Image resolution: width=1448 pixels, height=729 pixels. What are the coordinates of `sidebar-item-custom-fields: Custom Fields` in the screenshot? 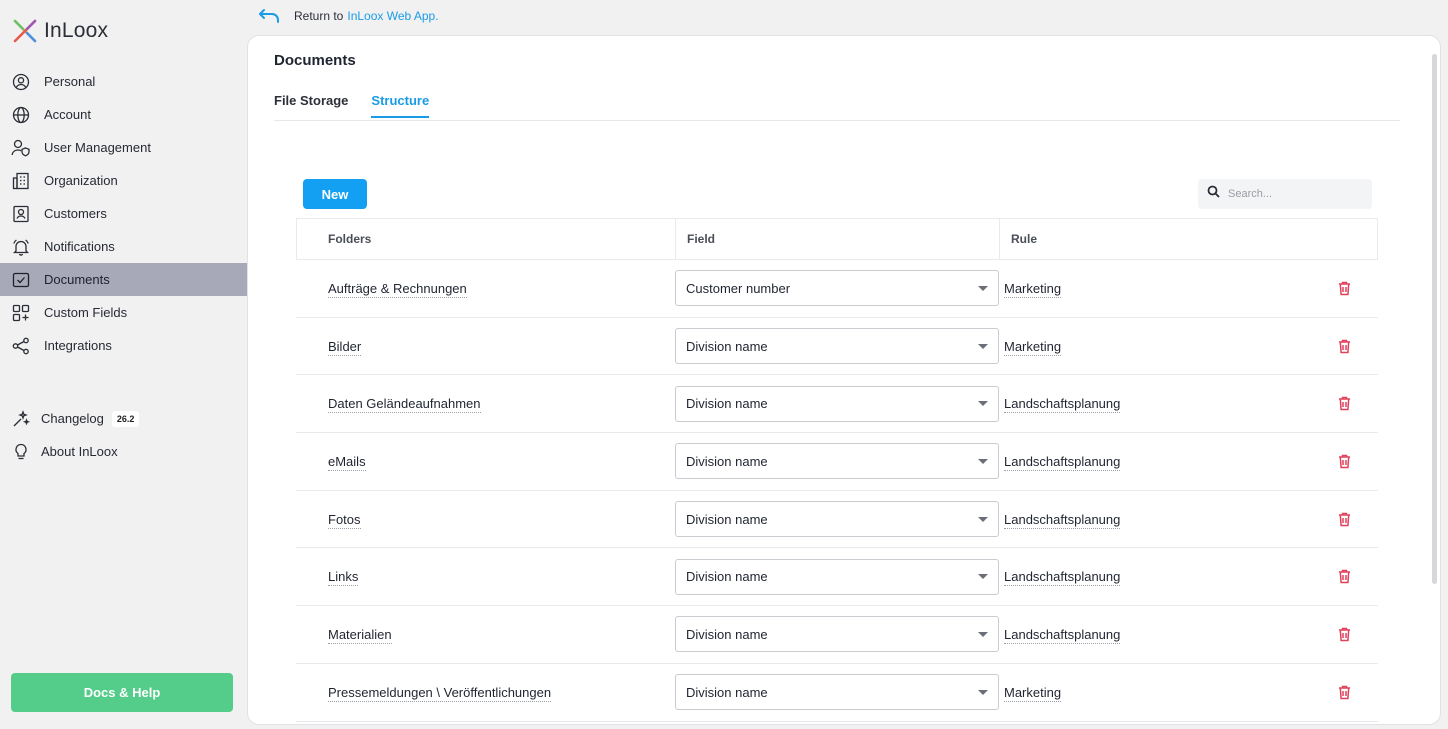 It's located at (123, 312).